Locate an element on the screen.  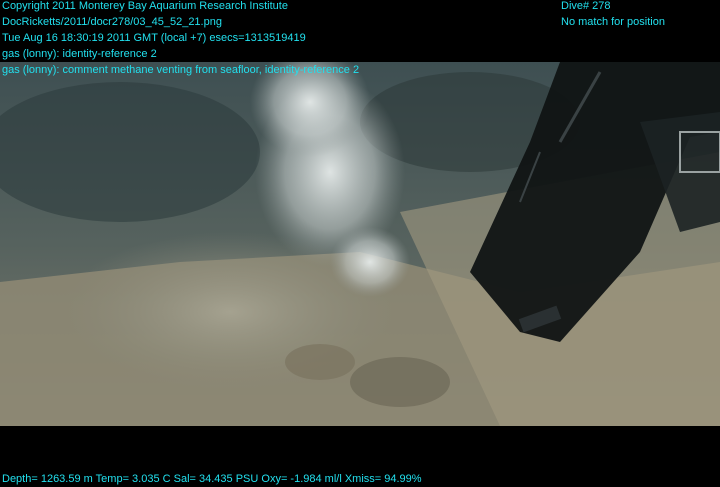
image-path-line: DocRicketts/2011/docr278/03_45_52_21.png is located at coordinates (112, 22).